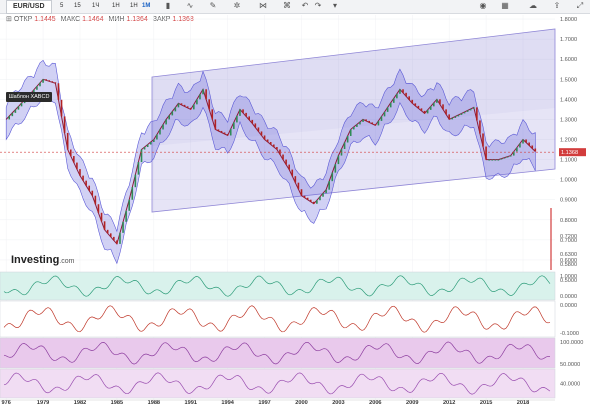  What do you see at coordinates (569, 334) in the screenshot?
I see `indicator-tick-label: -0.1000` at bounding box center [569, 334].